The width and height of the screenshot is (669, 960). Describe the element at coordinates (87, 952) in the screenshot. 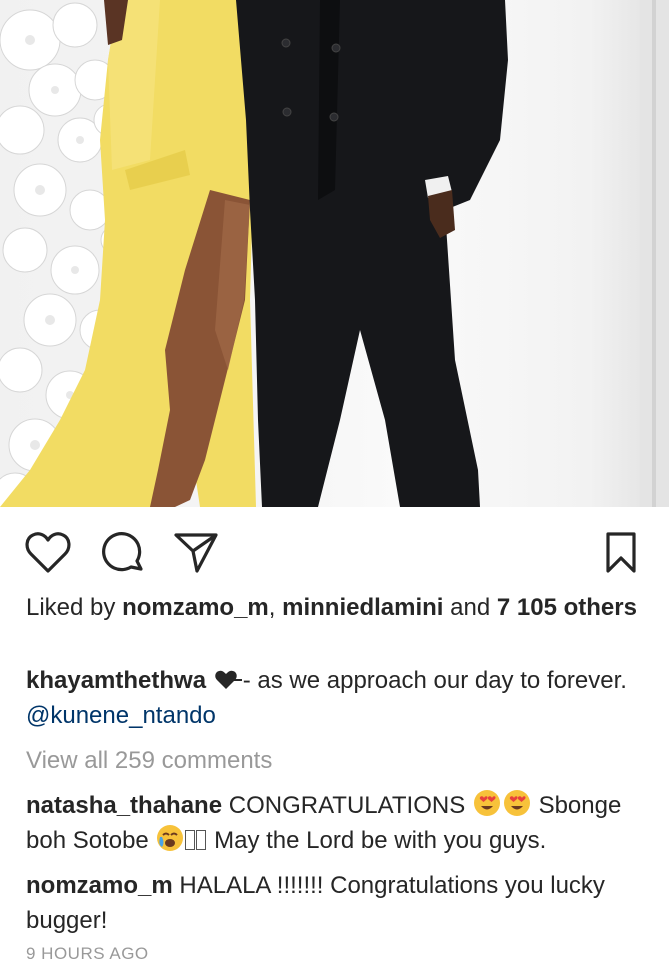

I see `post-timestamp: 9 HOURS AGO` at that location.